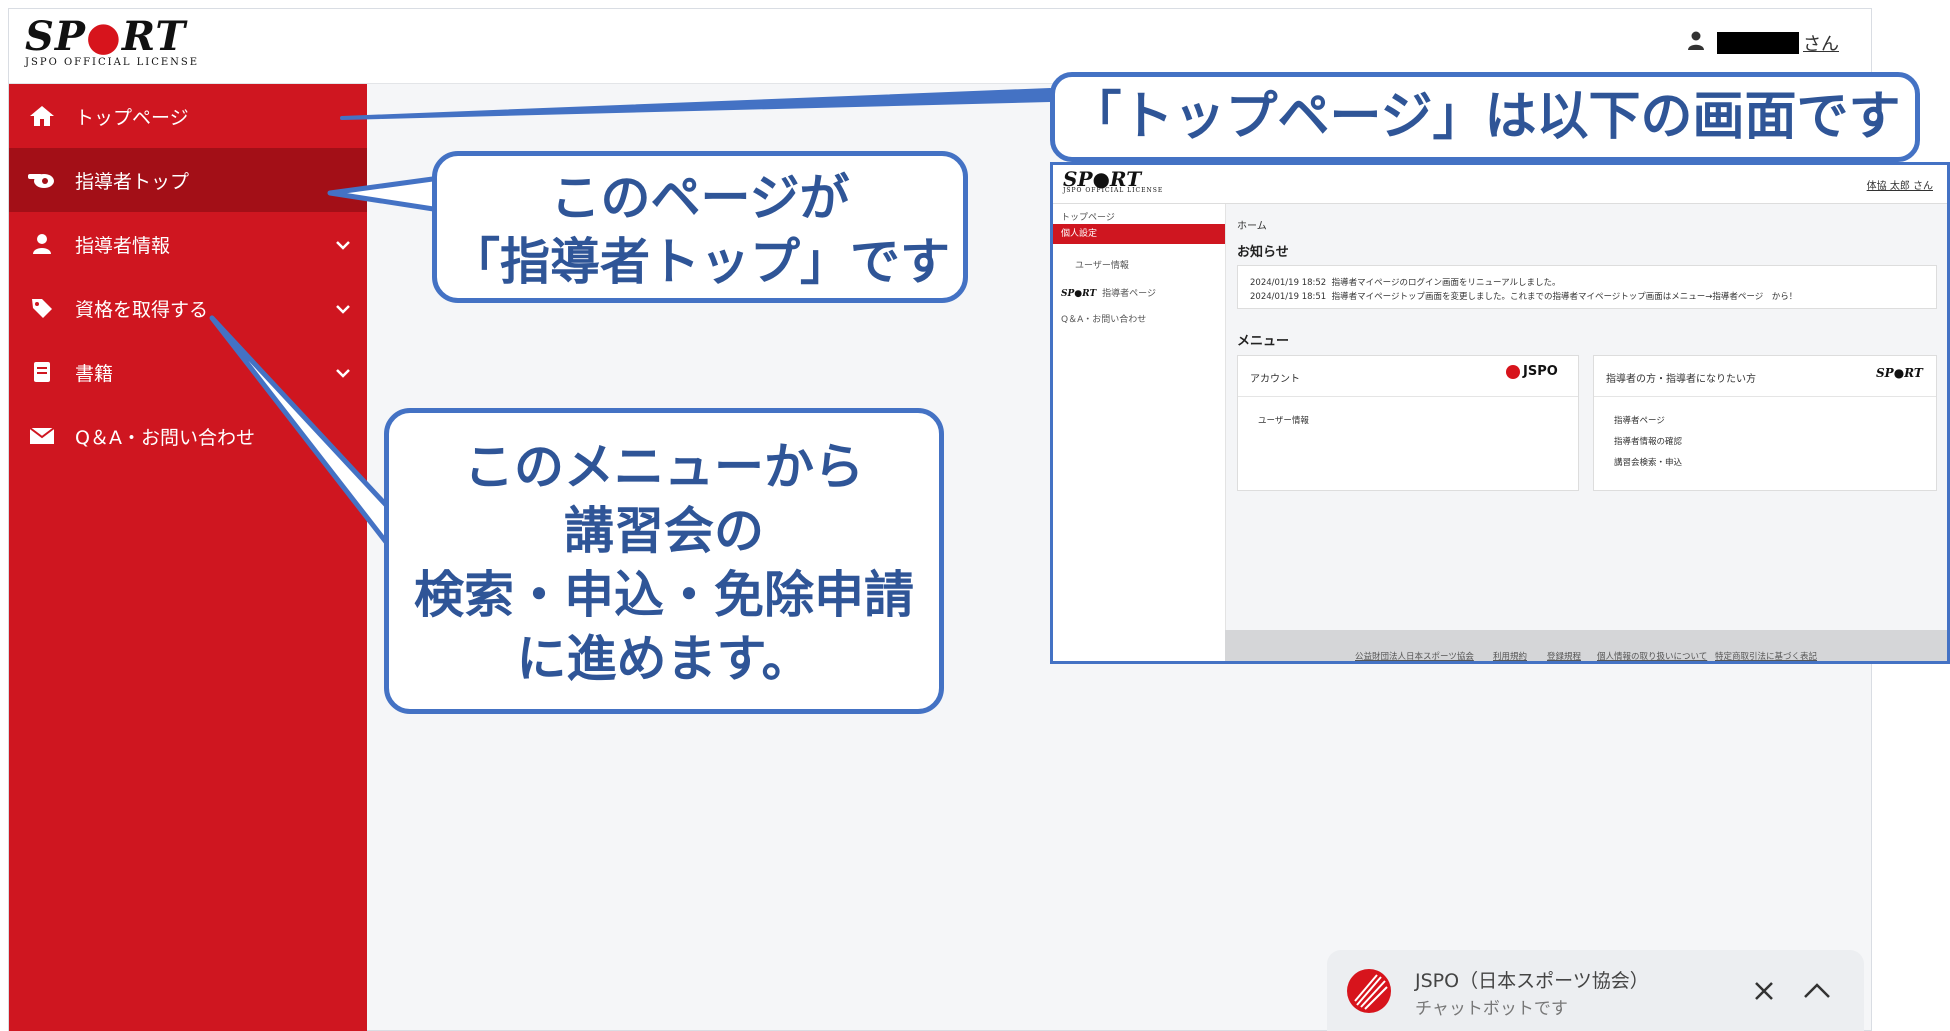 This screenshot has width=1950, height=1031. I want to click on preview-footer-link: 公益財団法人日本スポーツ協会, so click(1414, 657).